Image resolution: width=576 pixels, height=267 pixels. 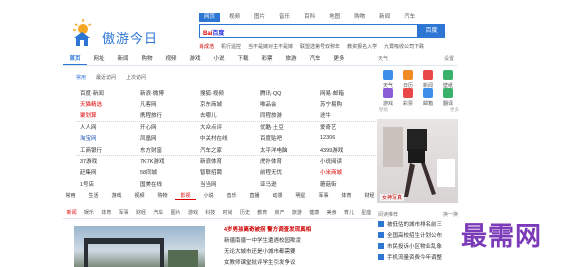 What do you see at coordinates (362, 46) in the screenshot?
I see `hot-keyword: 教资报名入学` at bounding box center [362, 46].